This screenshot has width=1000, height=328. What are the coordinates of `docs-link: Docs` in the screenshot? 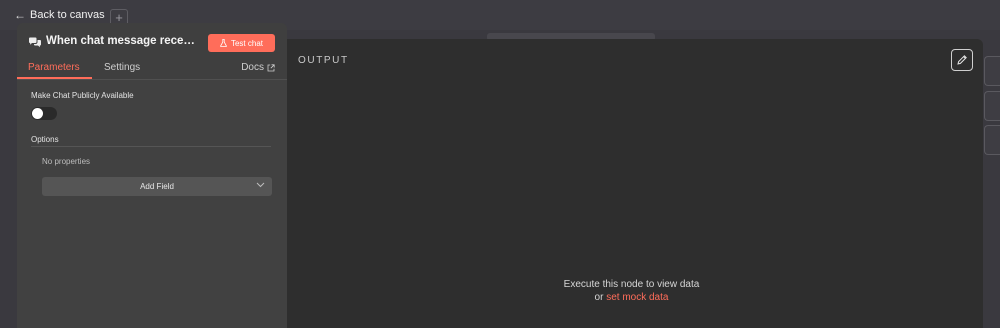 It's located at (258, 67).